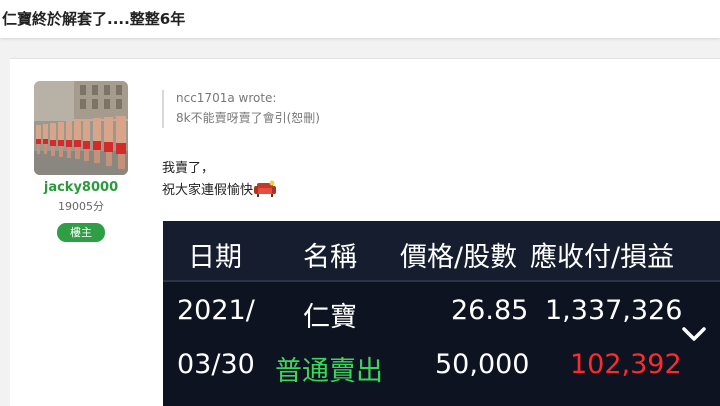 Image resolution: width=720 pixels, height=406 pixels. I want to click on row-action: 普通賣出, so click(329, 371).